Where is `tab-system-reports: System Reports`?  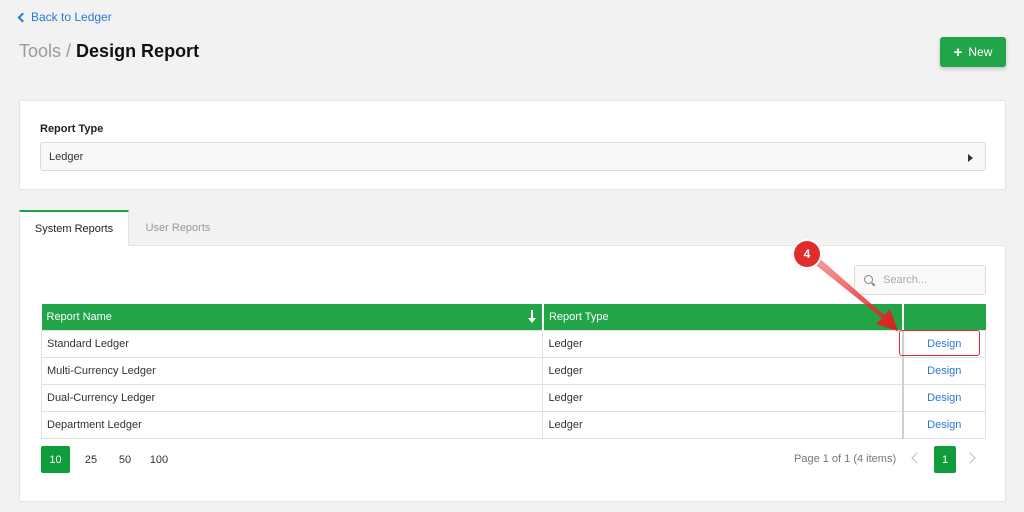
tab-system-reports: System Reports is located at coordinates (74, 228).